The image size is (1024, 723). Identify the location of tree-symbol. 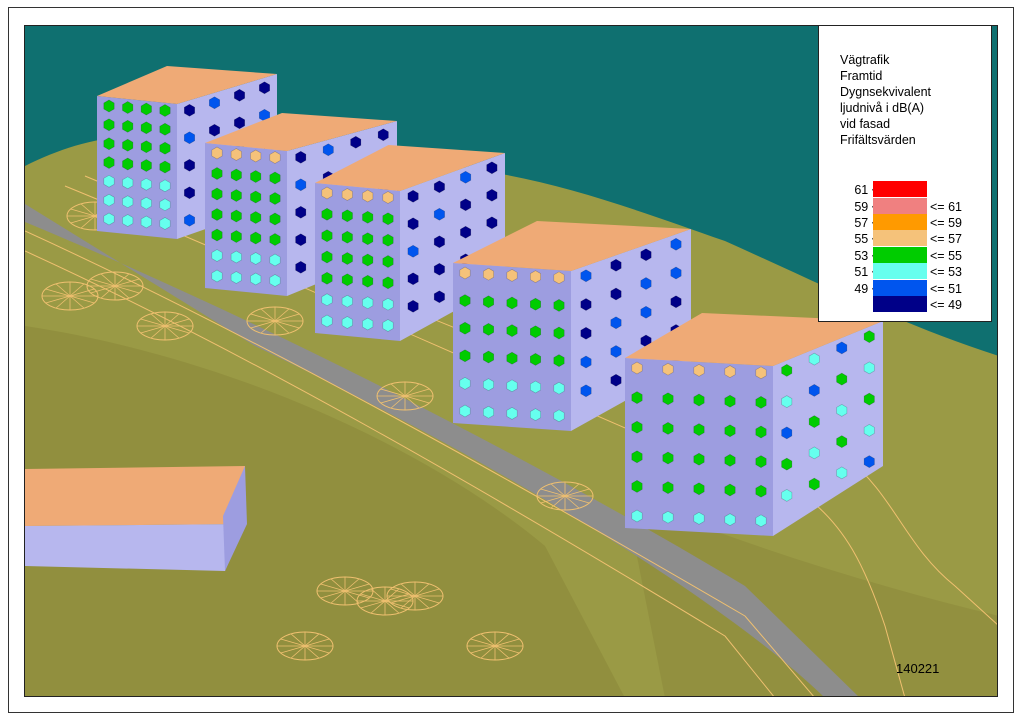
(70, 296).